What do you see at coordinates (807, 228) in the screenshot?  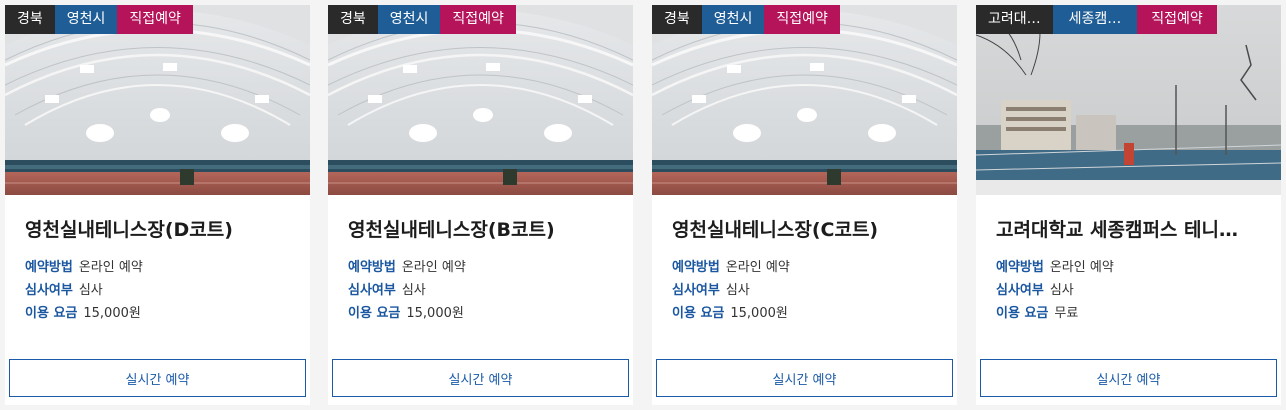 I see `facility-title: 영천실내테니스장(C코트)` at bounding box center [807, 228].